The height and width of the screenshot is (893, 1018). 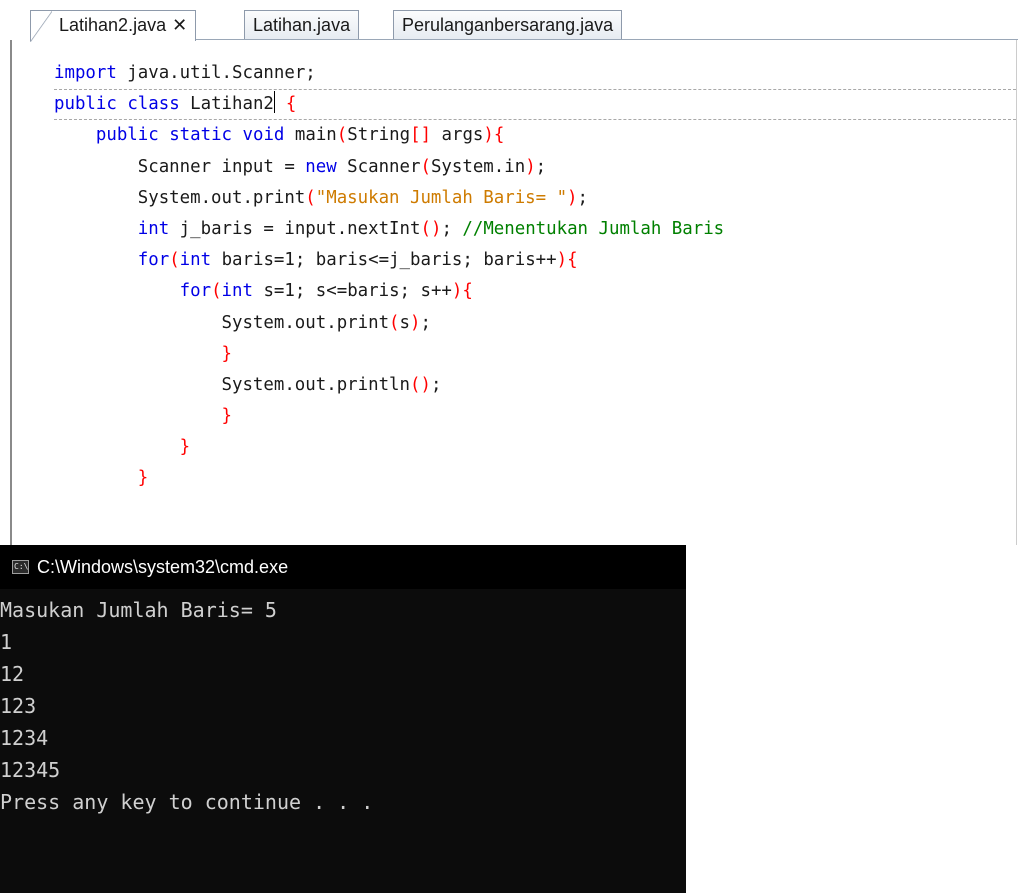 What do you see at coordinates (187, 802) in the screenshot?
I see `console-line: Press any key to continue . . .` at bounding box center [187, 802].